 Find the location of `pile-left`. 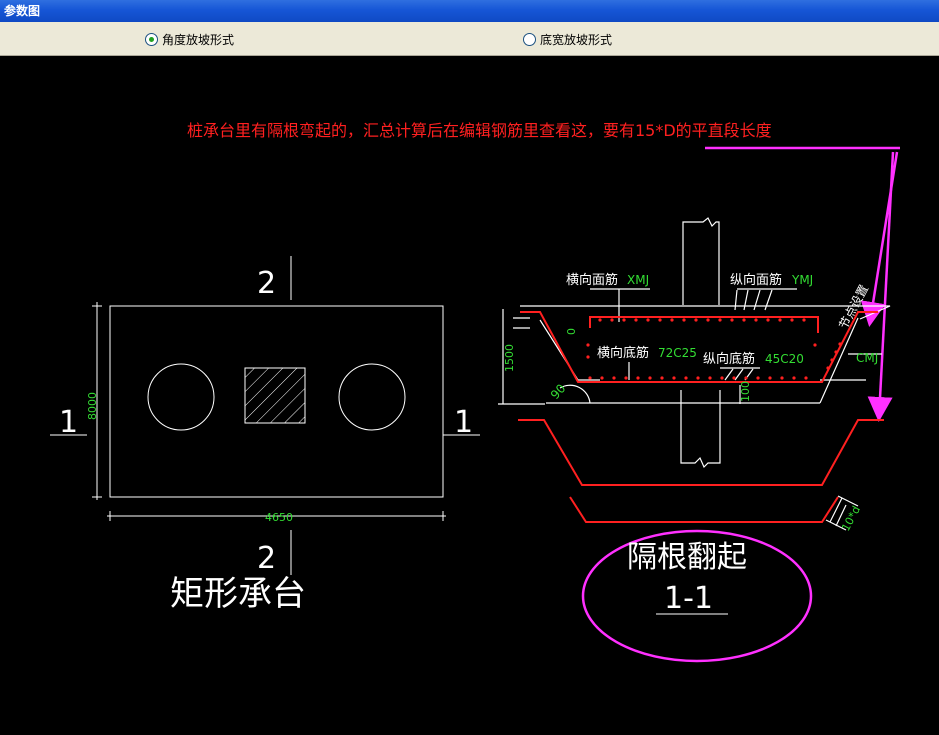

pile-left is located at coordinates (181, 397).